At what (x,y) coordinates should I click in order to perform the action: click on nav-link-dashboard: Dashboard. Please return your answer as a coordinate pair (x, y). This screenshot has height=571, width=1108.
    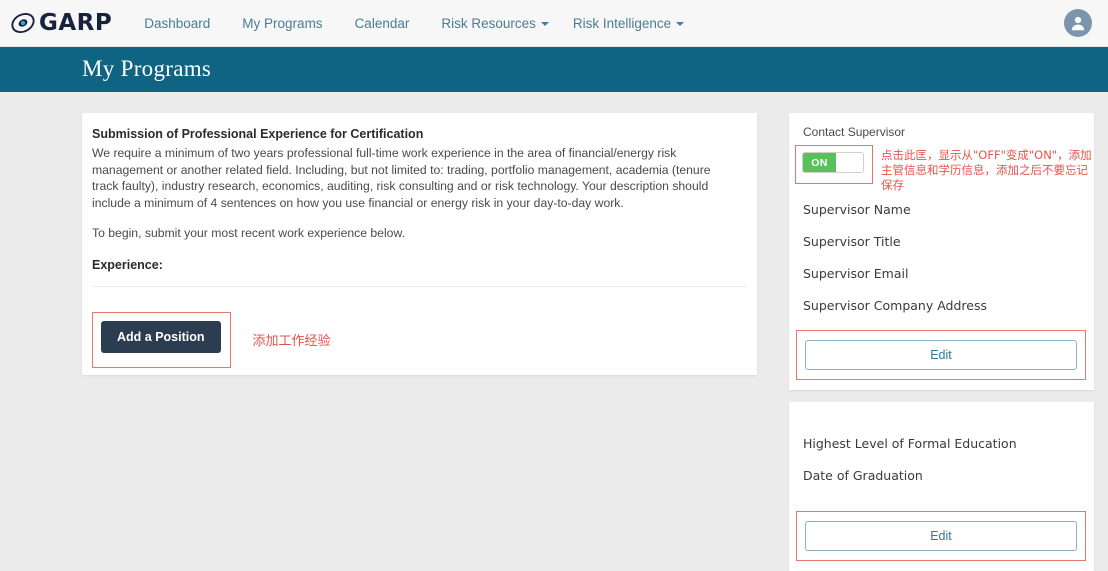
    Looking at the image, I should click on (177, 23).